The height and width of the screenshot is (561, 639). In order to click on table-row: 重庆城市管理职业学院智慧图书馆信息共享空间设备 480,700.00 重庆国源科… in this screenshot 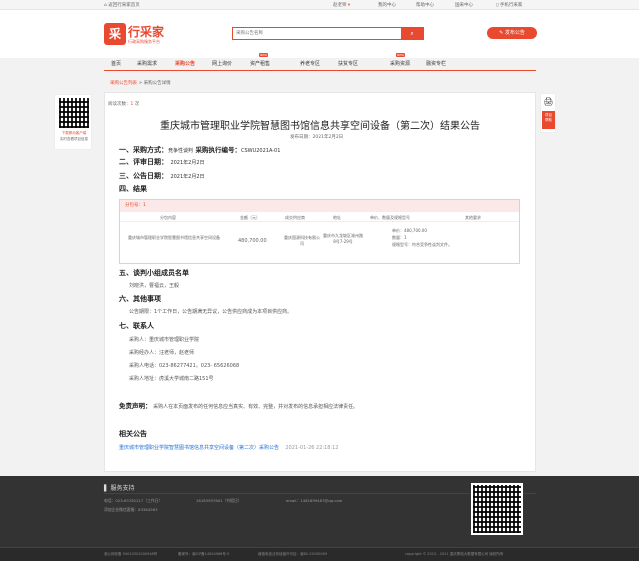, I will do `click(290, 237)`.